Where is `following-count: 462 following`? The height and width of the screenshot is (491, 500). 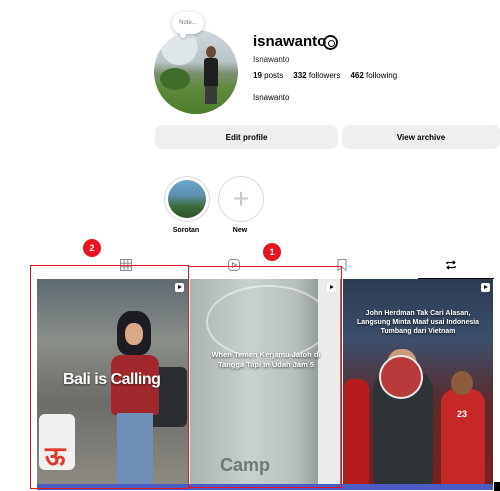 following-count: 462 following is located at coordinates (373, 75).